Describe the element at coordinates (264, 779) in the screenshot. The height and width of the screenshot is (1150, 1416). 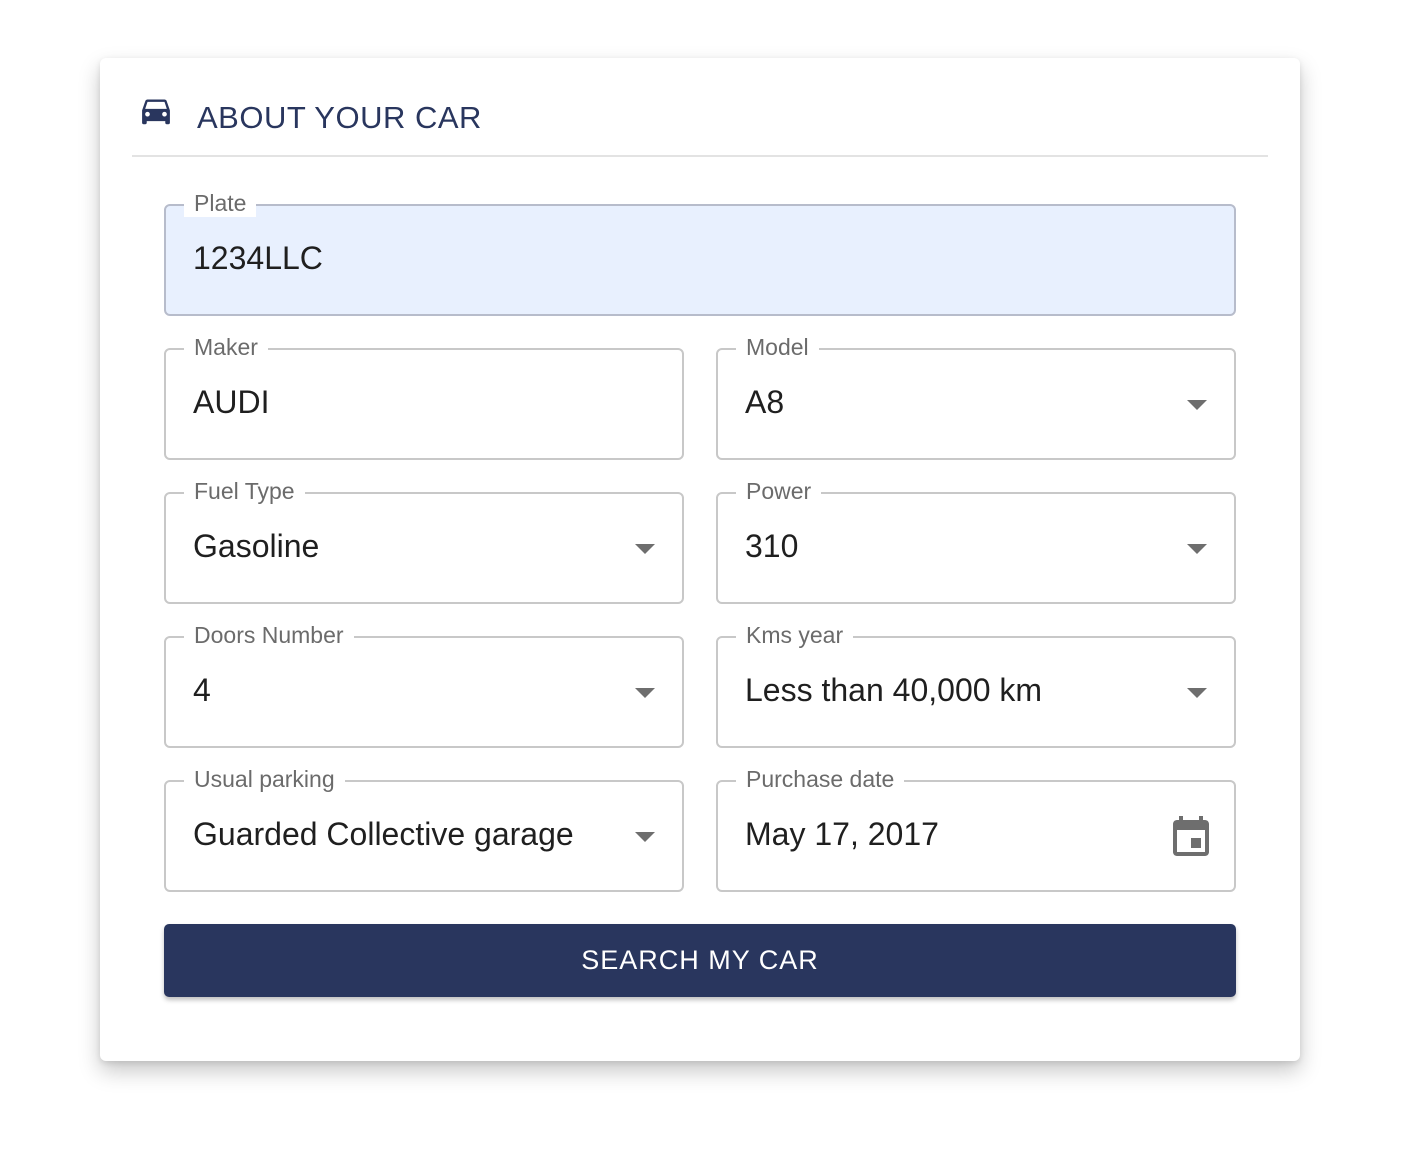
I see `usual-parking-label: Usual parking` at that location.